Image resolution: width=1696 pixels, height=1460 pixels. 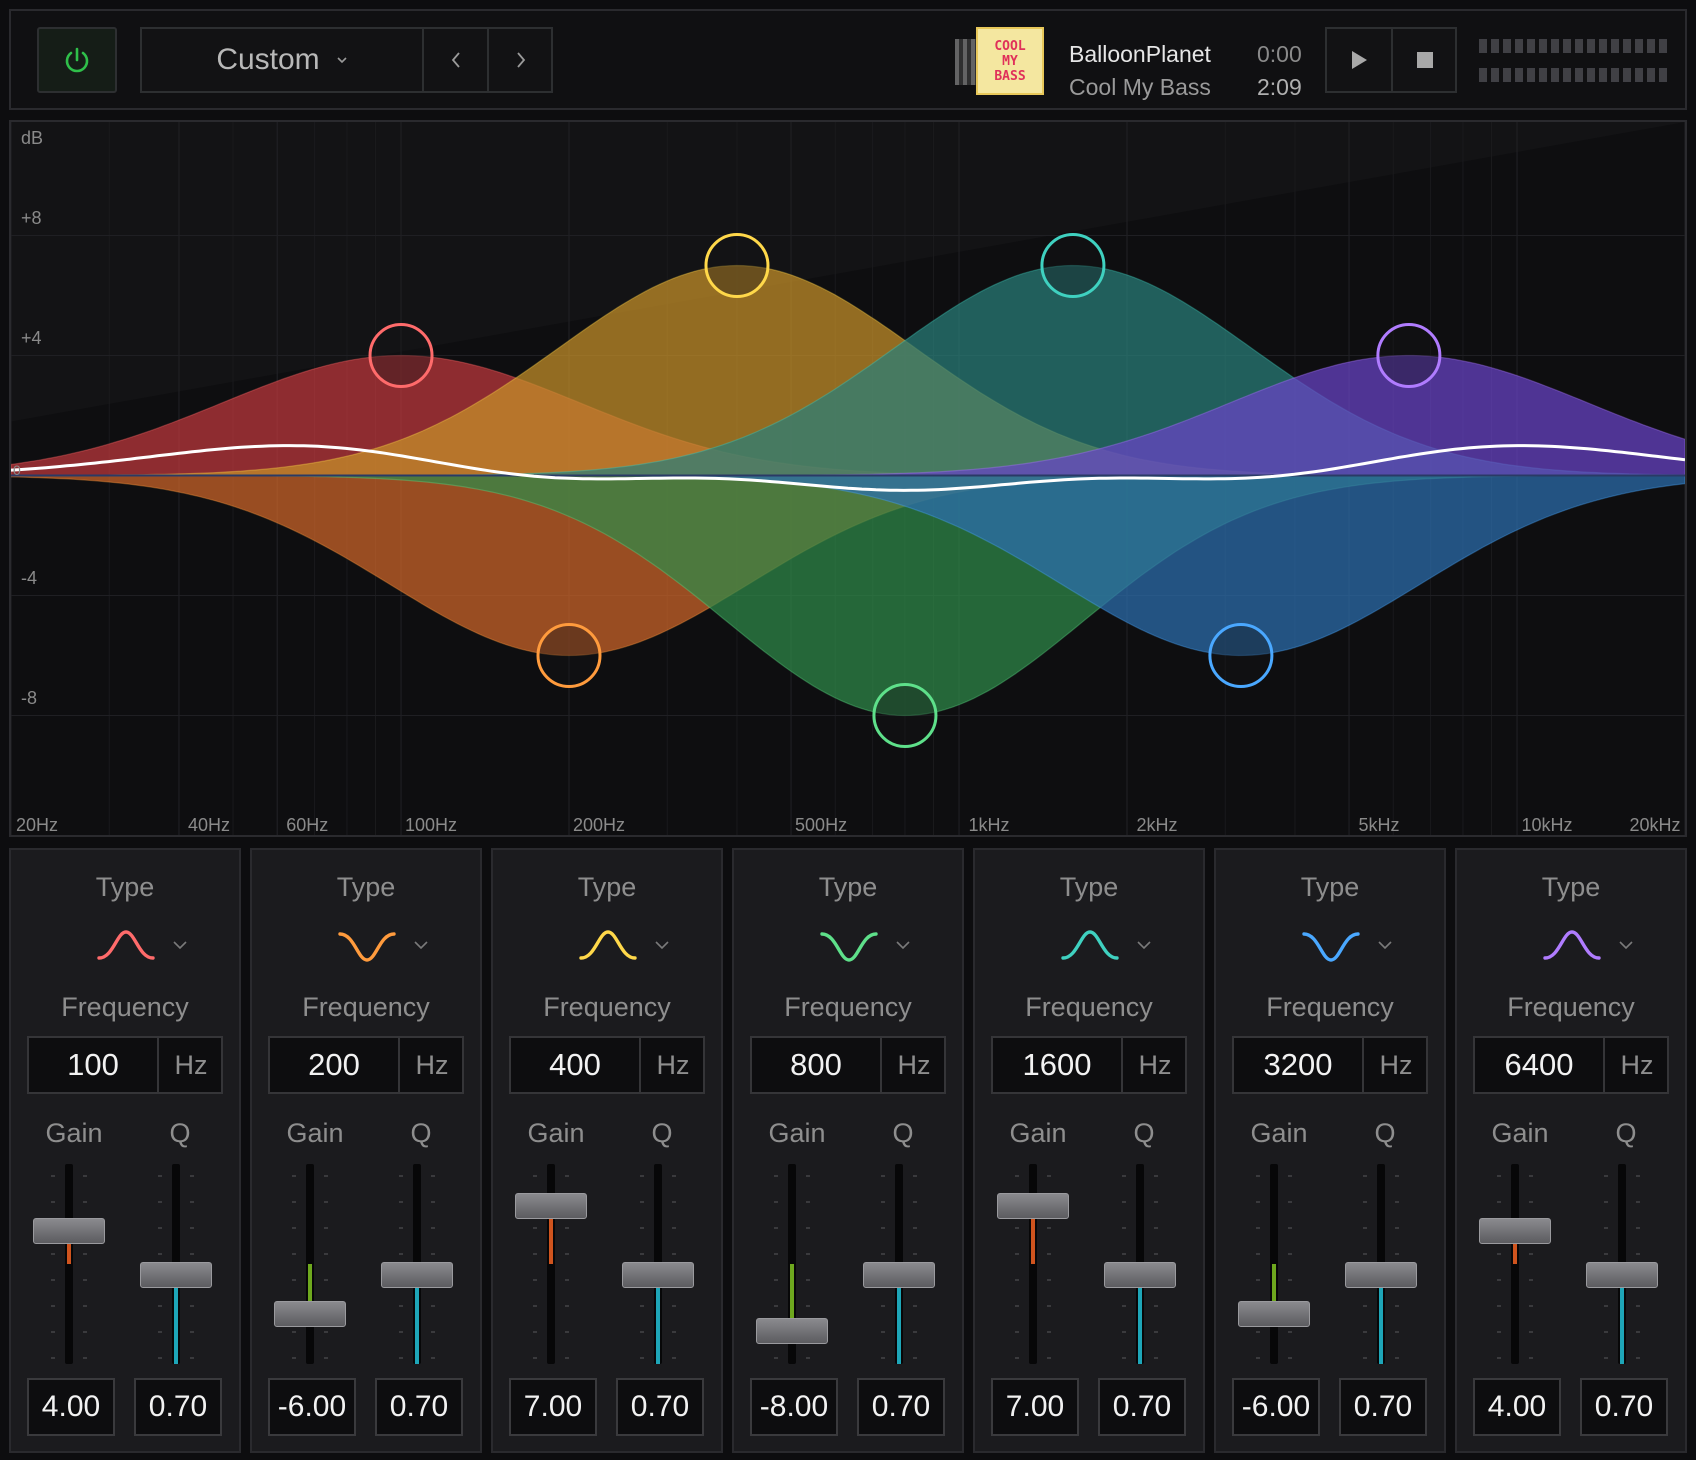 What do you see at coordinates (455, 60) in the screenshot?
I see `previous-preset-button` at bounding box center [455, 60].